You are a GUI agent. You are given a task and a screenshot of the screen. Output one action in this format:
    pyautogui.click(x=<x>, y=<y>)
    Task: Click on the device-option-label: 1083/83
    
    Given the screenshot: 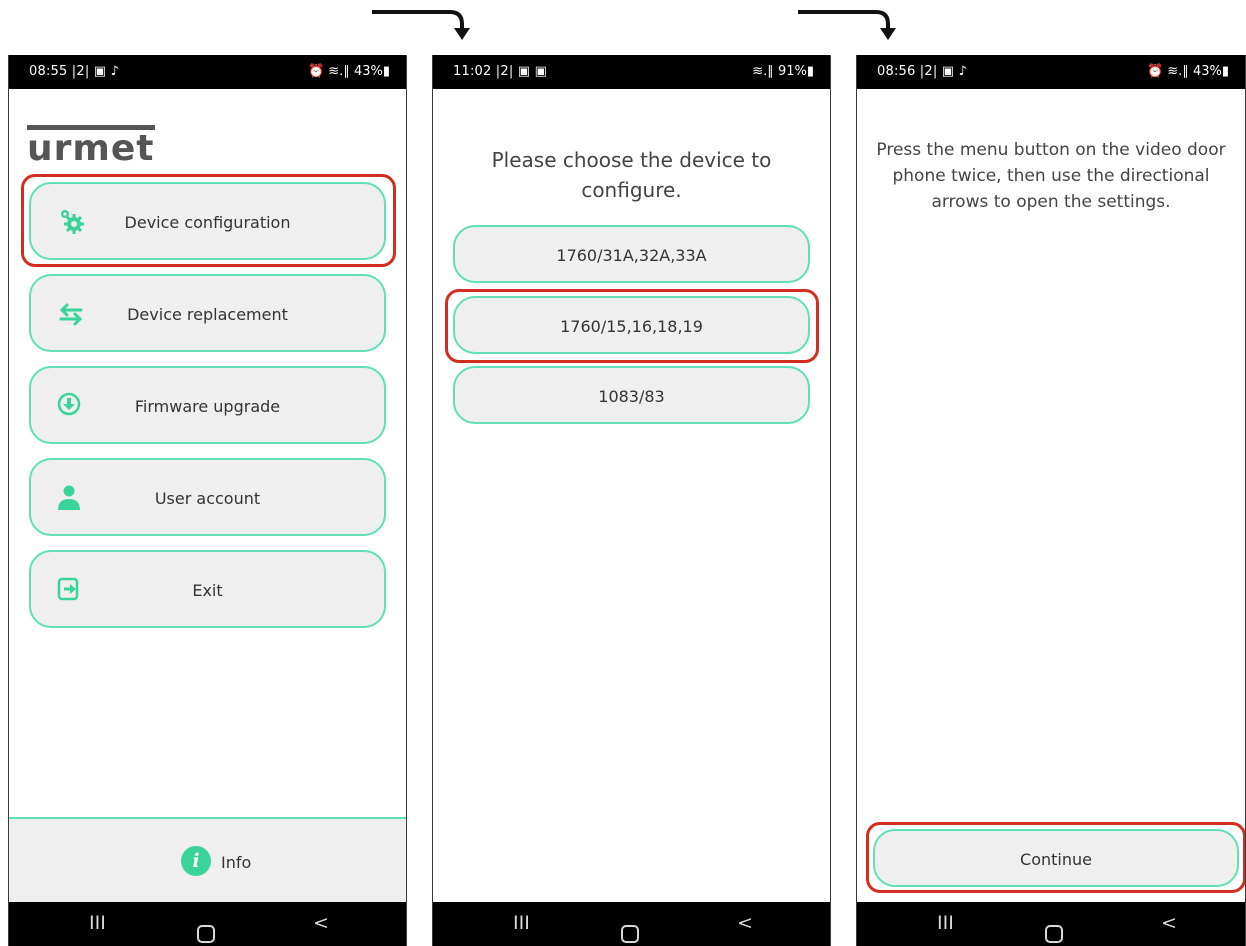 What is the action you would take?
    pyautogui.click(x=631, y=396)
    